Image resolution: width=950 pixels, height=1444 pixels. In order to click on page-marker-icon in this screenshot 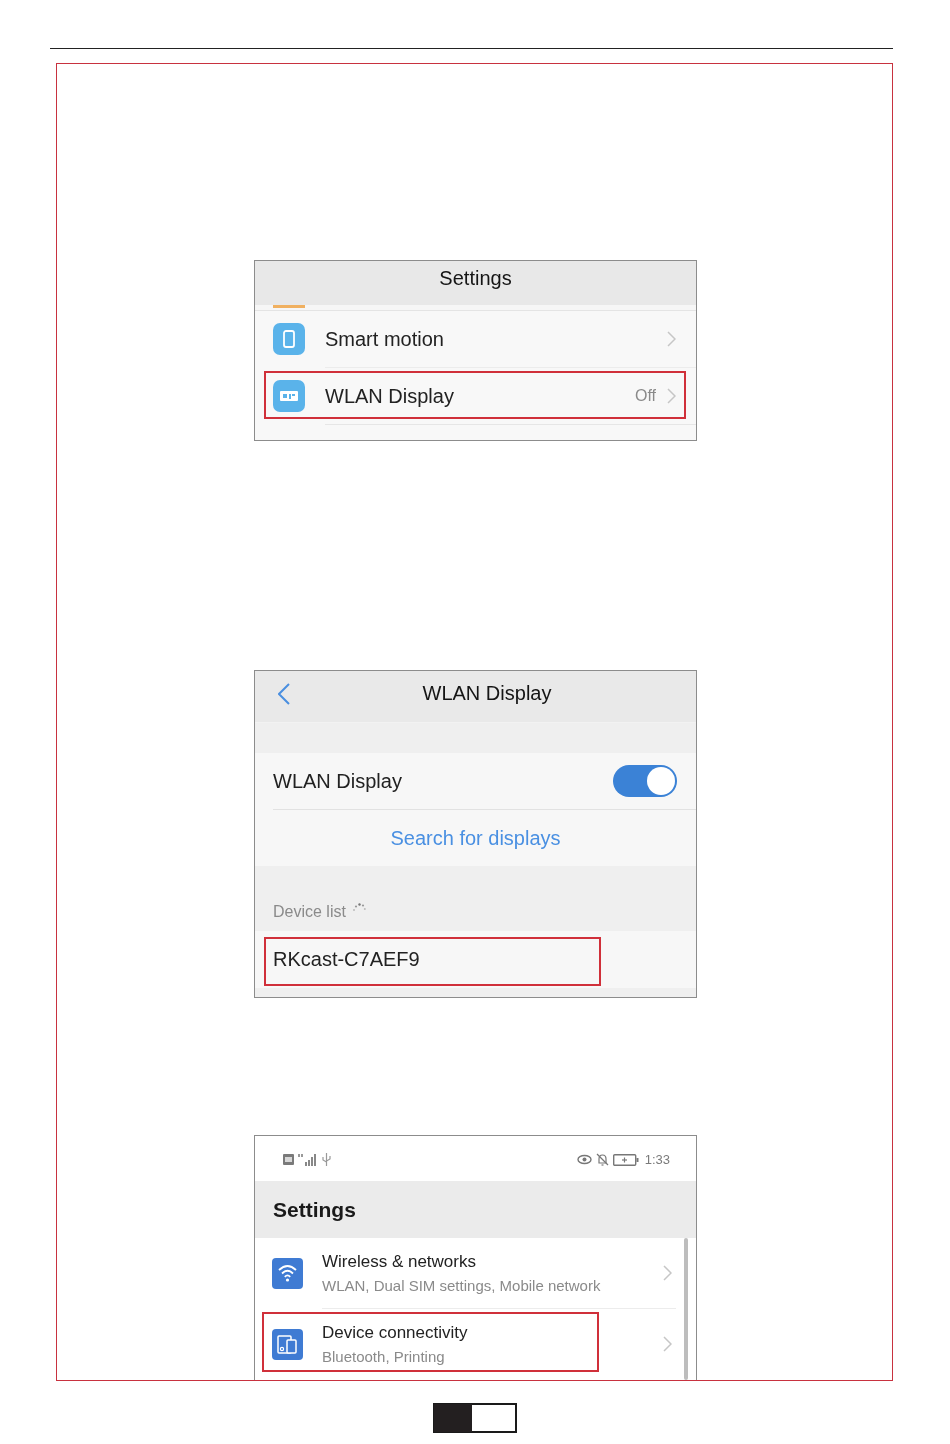, I will do `click(475, 1418)`.